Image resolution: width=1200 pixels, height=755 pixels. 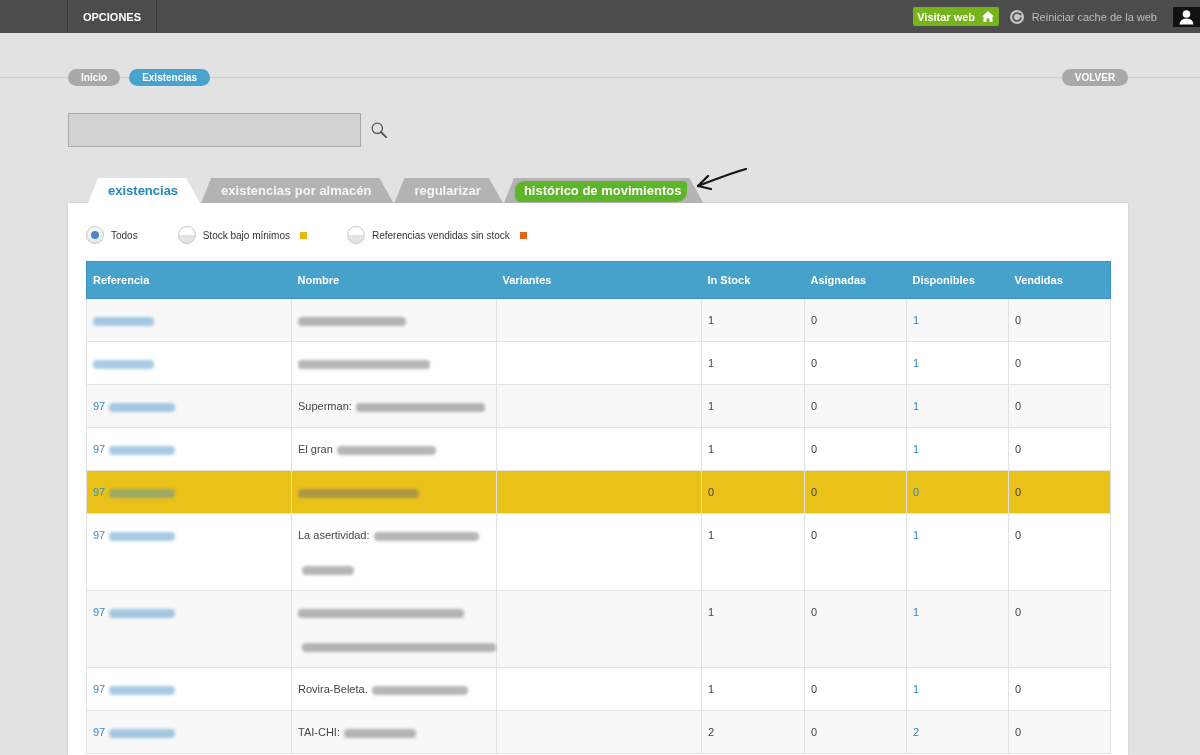 I want to click on user-icon, so click(x=1186, y=16).